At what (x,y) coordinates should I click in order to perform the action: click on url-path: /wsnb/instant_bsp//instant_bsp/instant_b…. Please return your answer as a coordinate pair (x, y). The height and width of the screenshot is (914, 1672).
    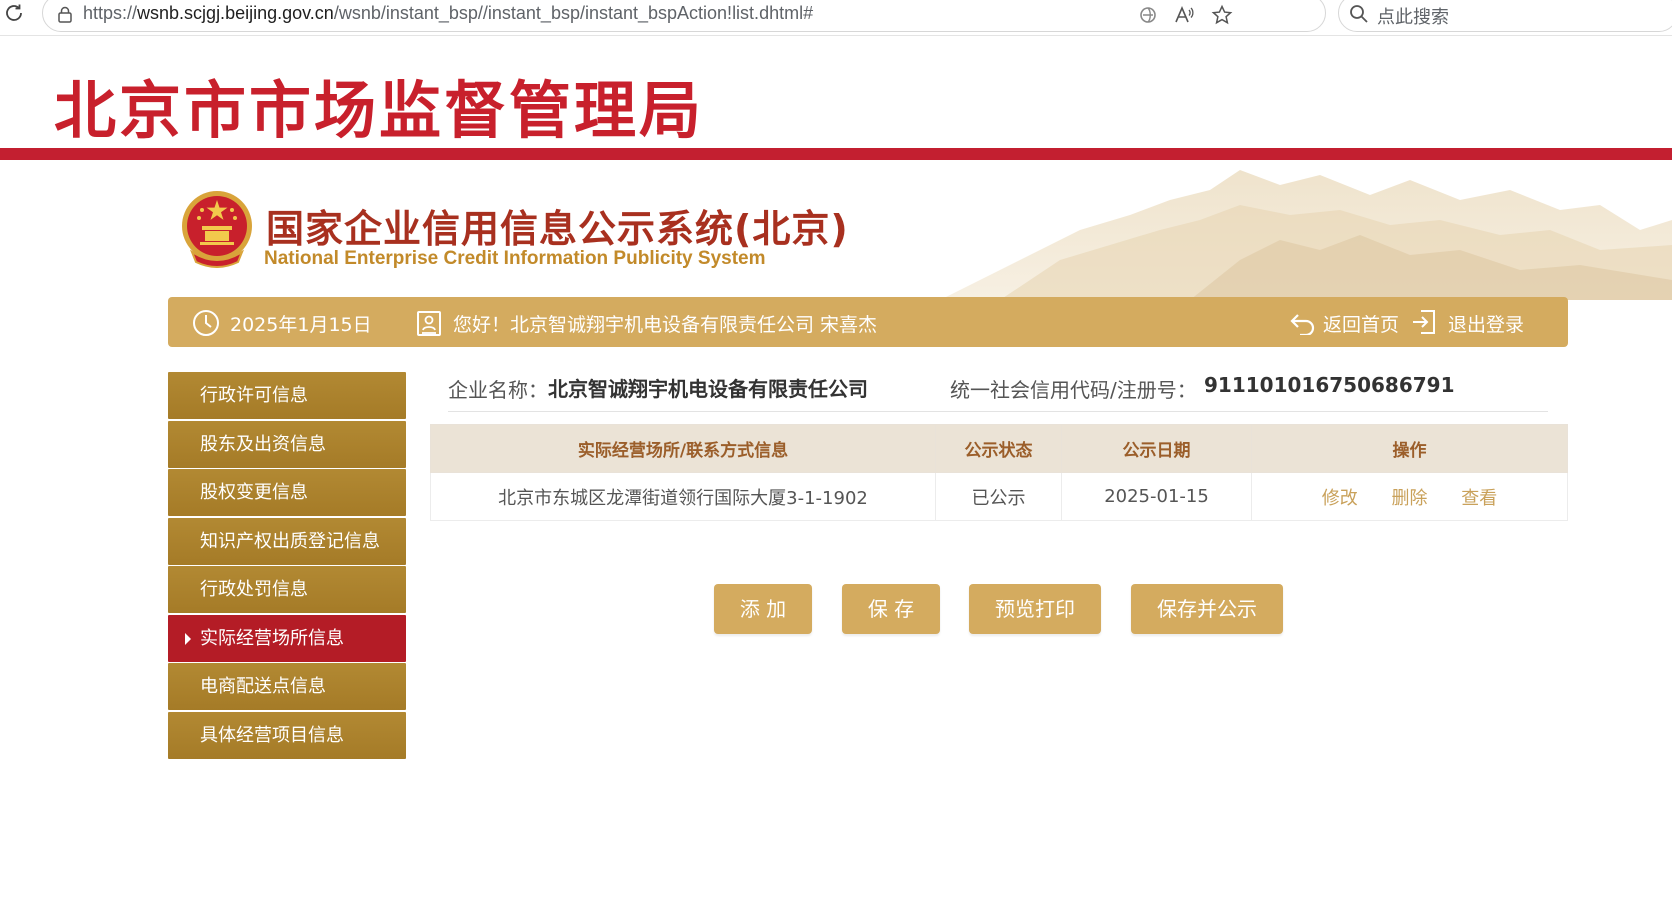
    Looking at the image, I should click on (573, 13).